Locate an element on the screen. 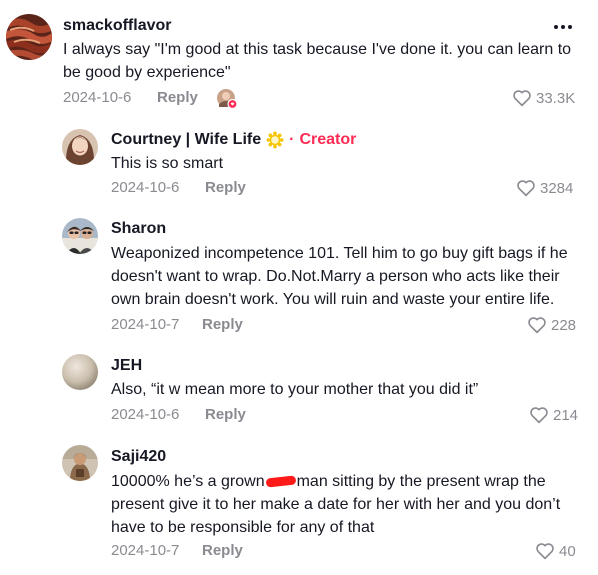 This screenshot has height=575, width=598. reply-username: Courtney | Wife Life · Creator is located at coordinates (233, 140).